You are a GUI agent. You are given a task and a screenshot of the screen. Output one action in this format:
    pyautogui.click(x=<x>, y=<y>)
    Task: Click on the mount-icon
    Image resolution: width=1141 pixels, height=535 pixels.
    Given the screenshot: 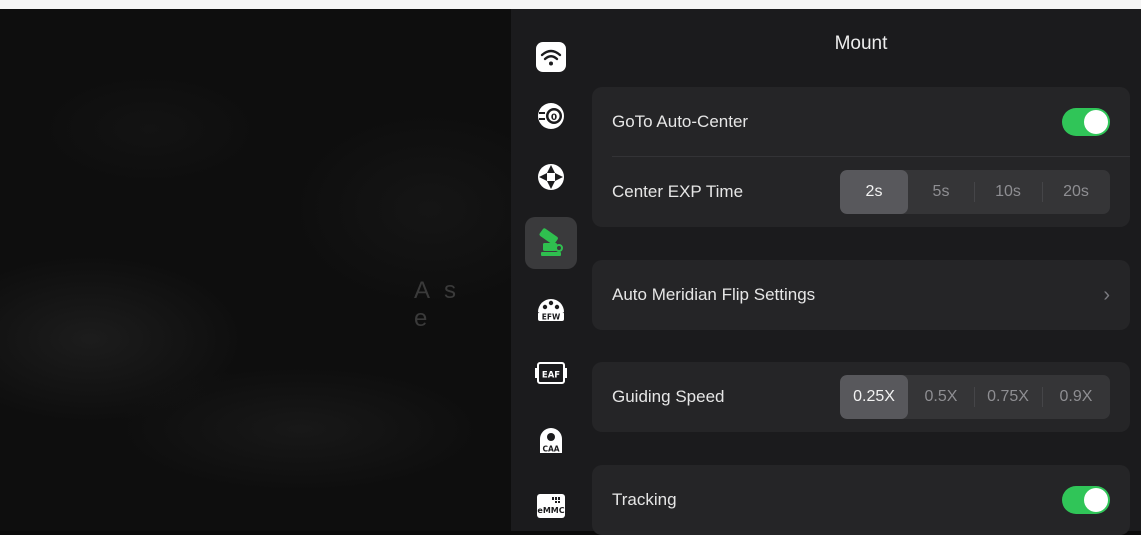 What is the action you would take?
    pyautogui.click(x=551, y=242)
    